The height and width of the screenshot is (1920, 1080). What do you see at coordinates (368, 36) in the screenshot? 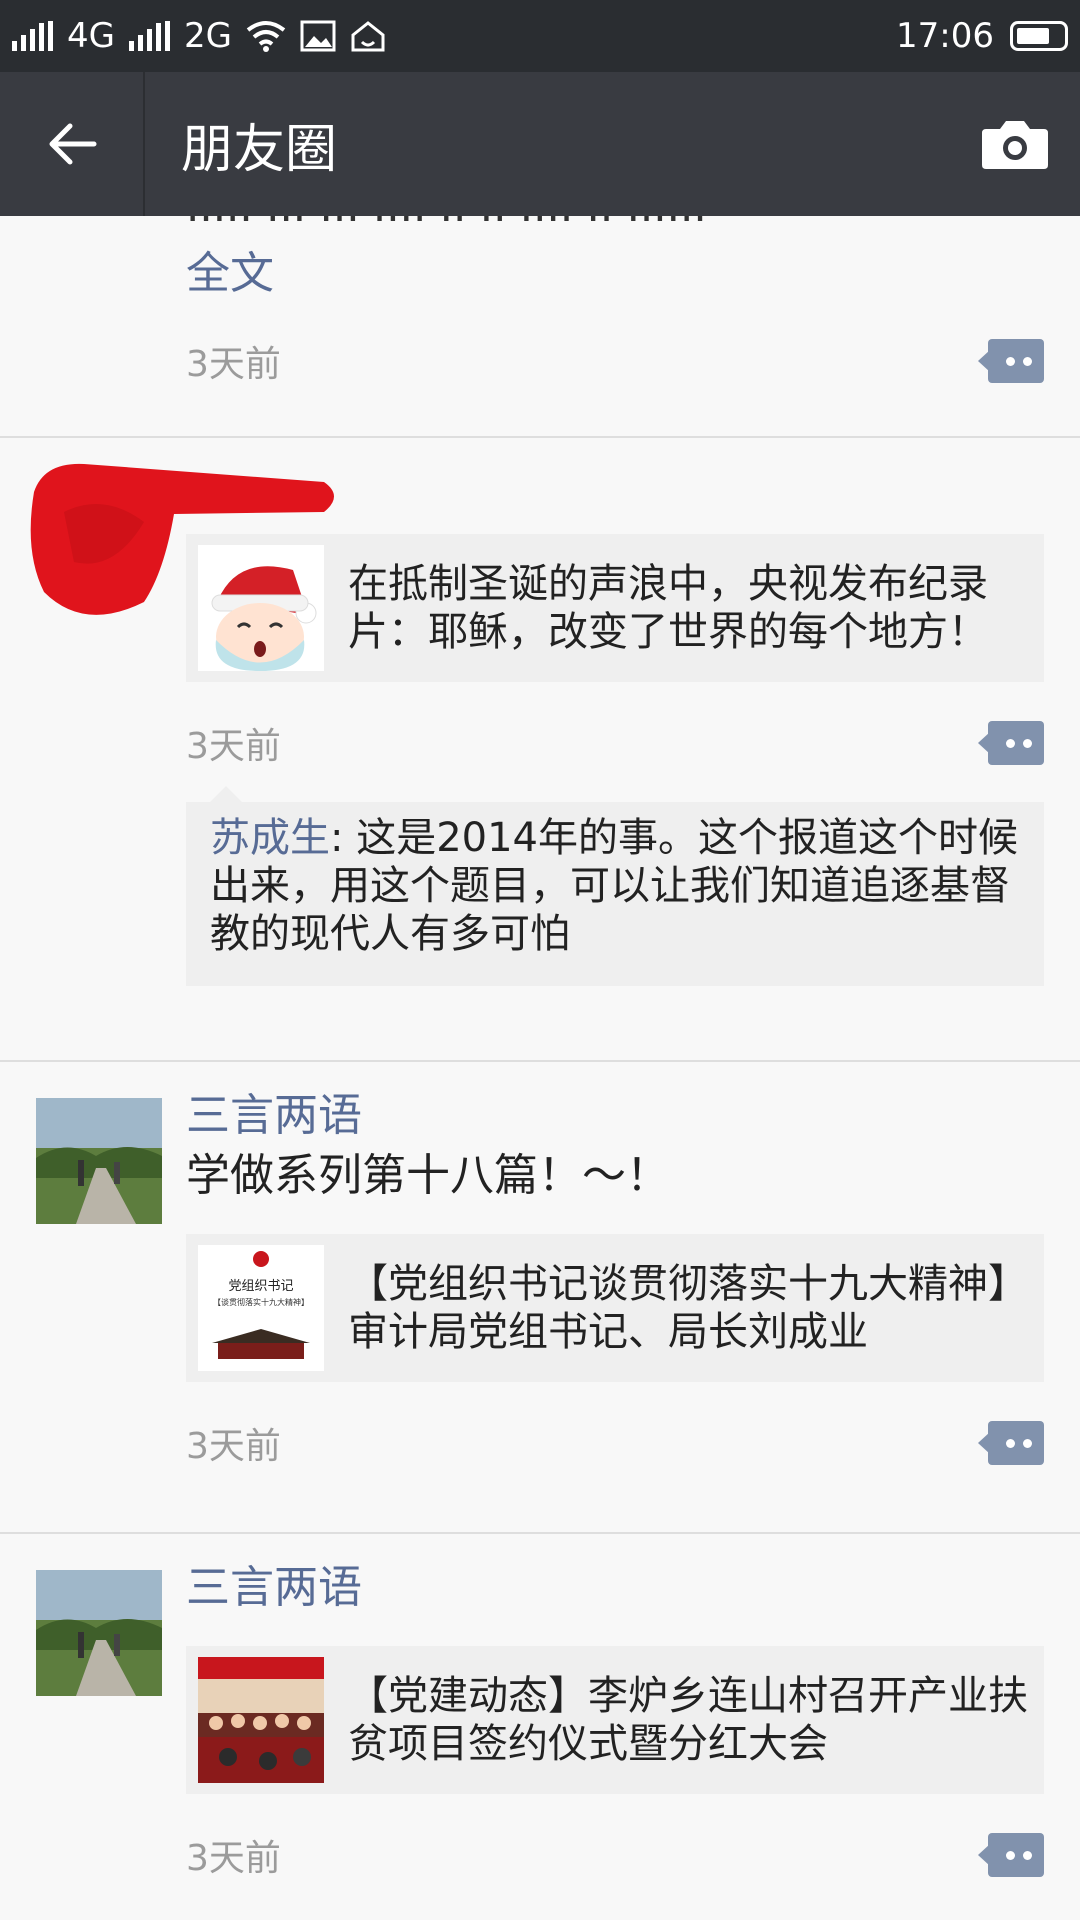
I see `home-icon` at bounding box center [368, 36].